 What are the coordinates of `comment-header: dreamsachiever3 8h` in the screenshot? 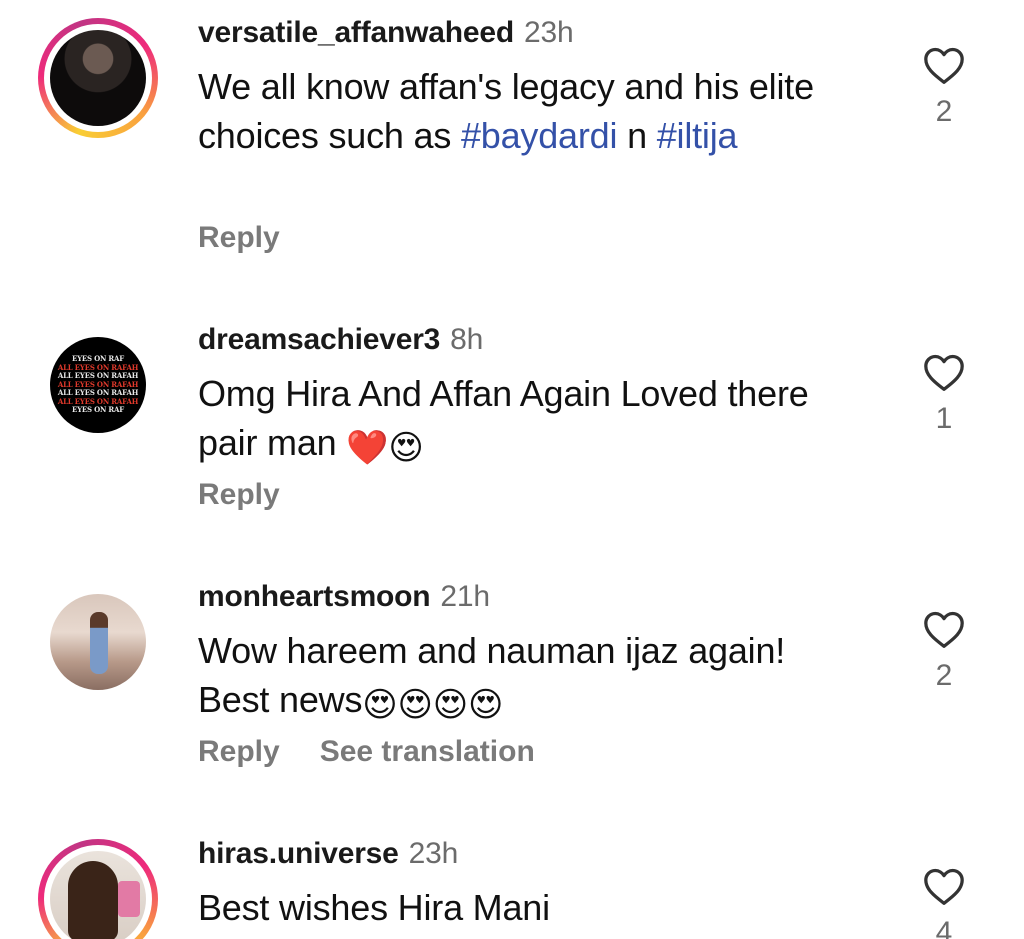 It's located at (340, 340).